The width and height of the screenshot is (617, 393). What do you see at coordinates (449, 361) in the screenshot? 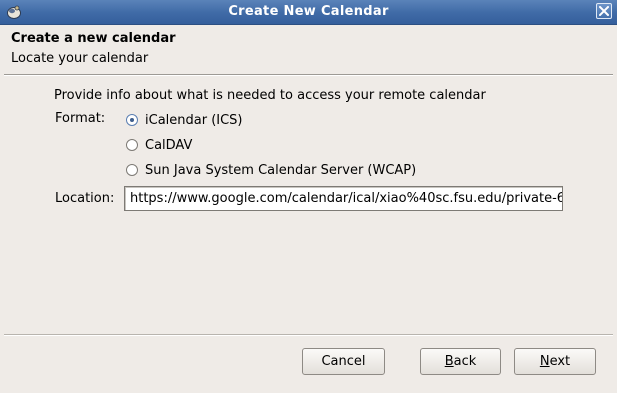
I see `back-mnemonic: B` at bounding box center [449, 361].